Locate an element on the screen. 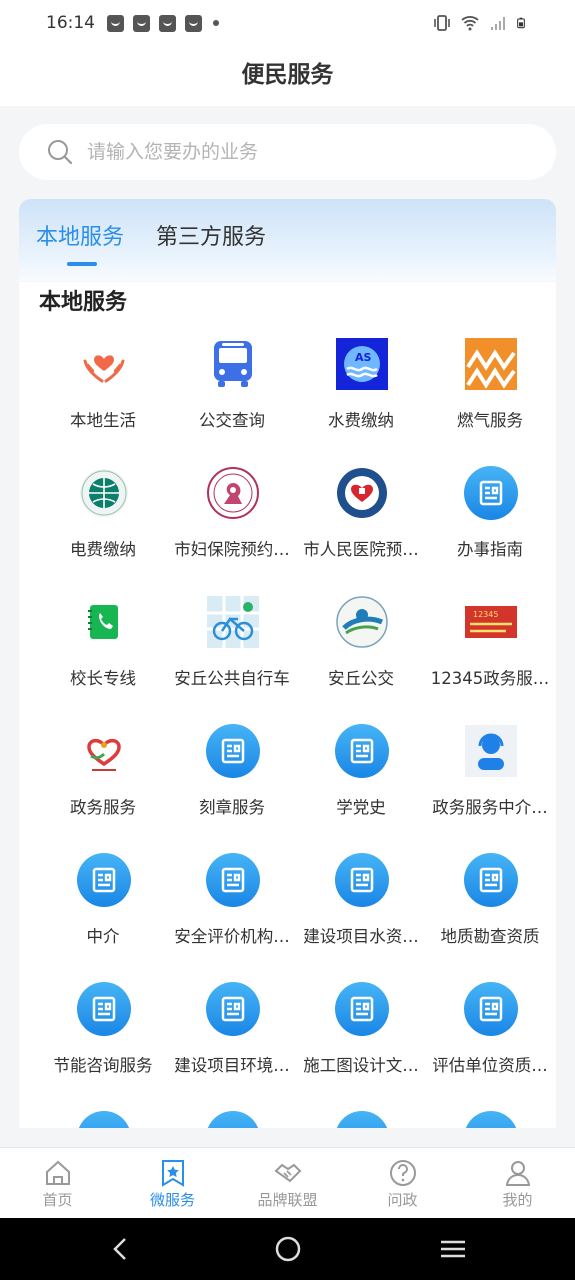 This screenshot has width=575, height=1280. status-time: 16:14 is located at coordinates (70, 23).